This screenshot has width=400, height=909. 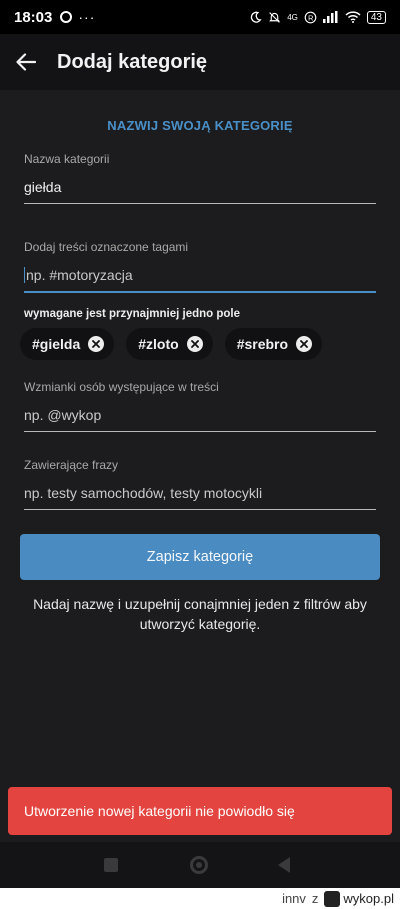 I want to click on tags-input: np. #motoryzacja, so click(x=200, y=276).